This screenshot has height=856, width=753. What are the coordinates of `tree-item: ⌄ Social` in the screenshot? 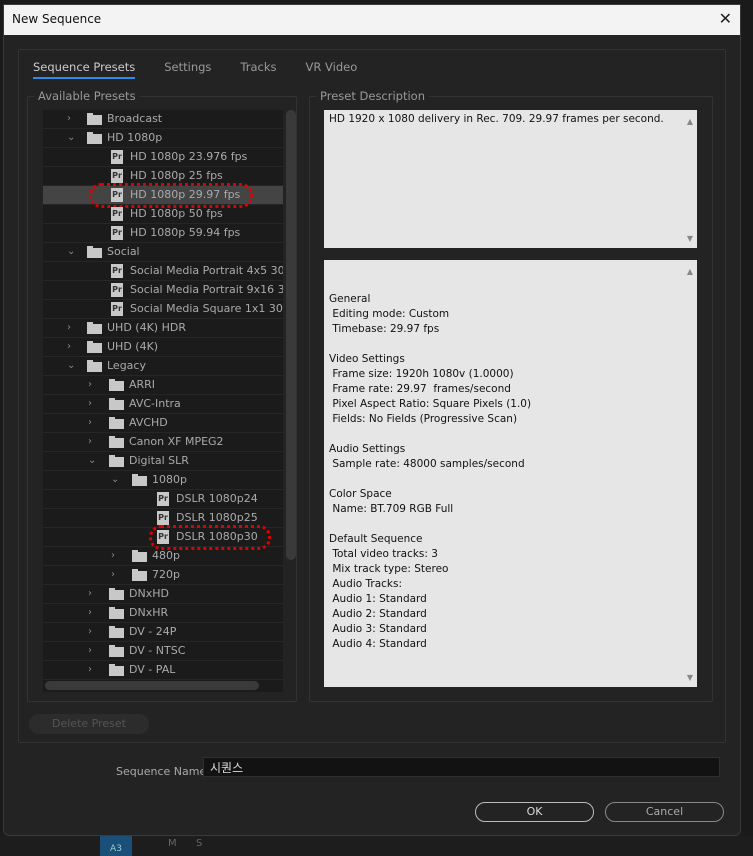 It's located at (163, 252).